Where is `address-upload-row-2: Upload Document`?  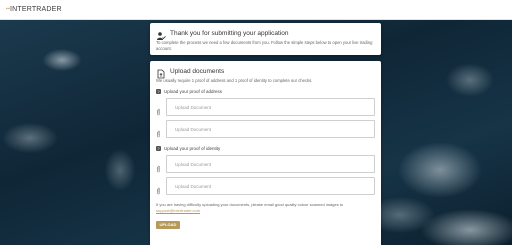
address-upload-row-2: Upload Document is located at coordinates (265, 129).